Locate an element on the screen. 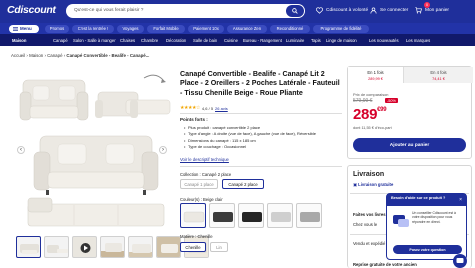 Image resolution: width=475 pixels, height=268 pixels. nav-chip-promos: Promos is located at coordinates (57, 28).